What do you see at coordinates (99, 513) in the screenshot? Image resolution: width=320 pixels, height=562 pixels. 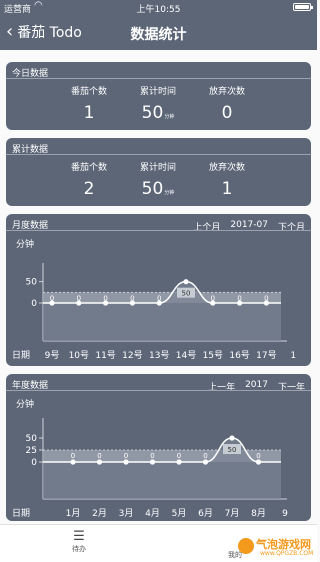 I see `x-tick-label: 2月` at bounding box center [99, 513].